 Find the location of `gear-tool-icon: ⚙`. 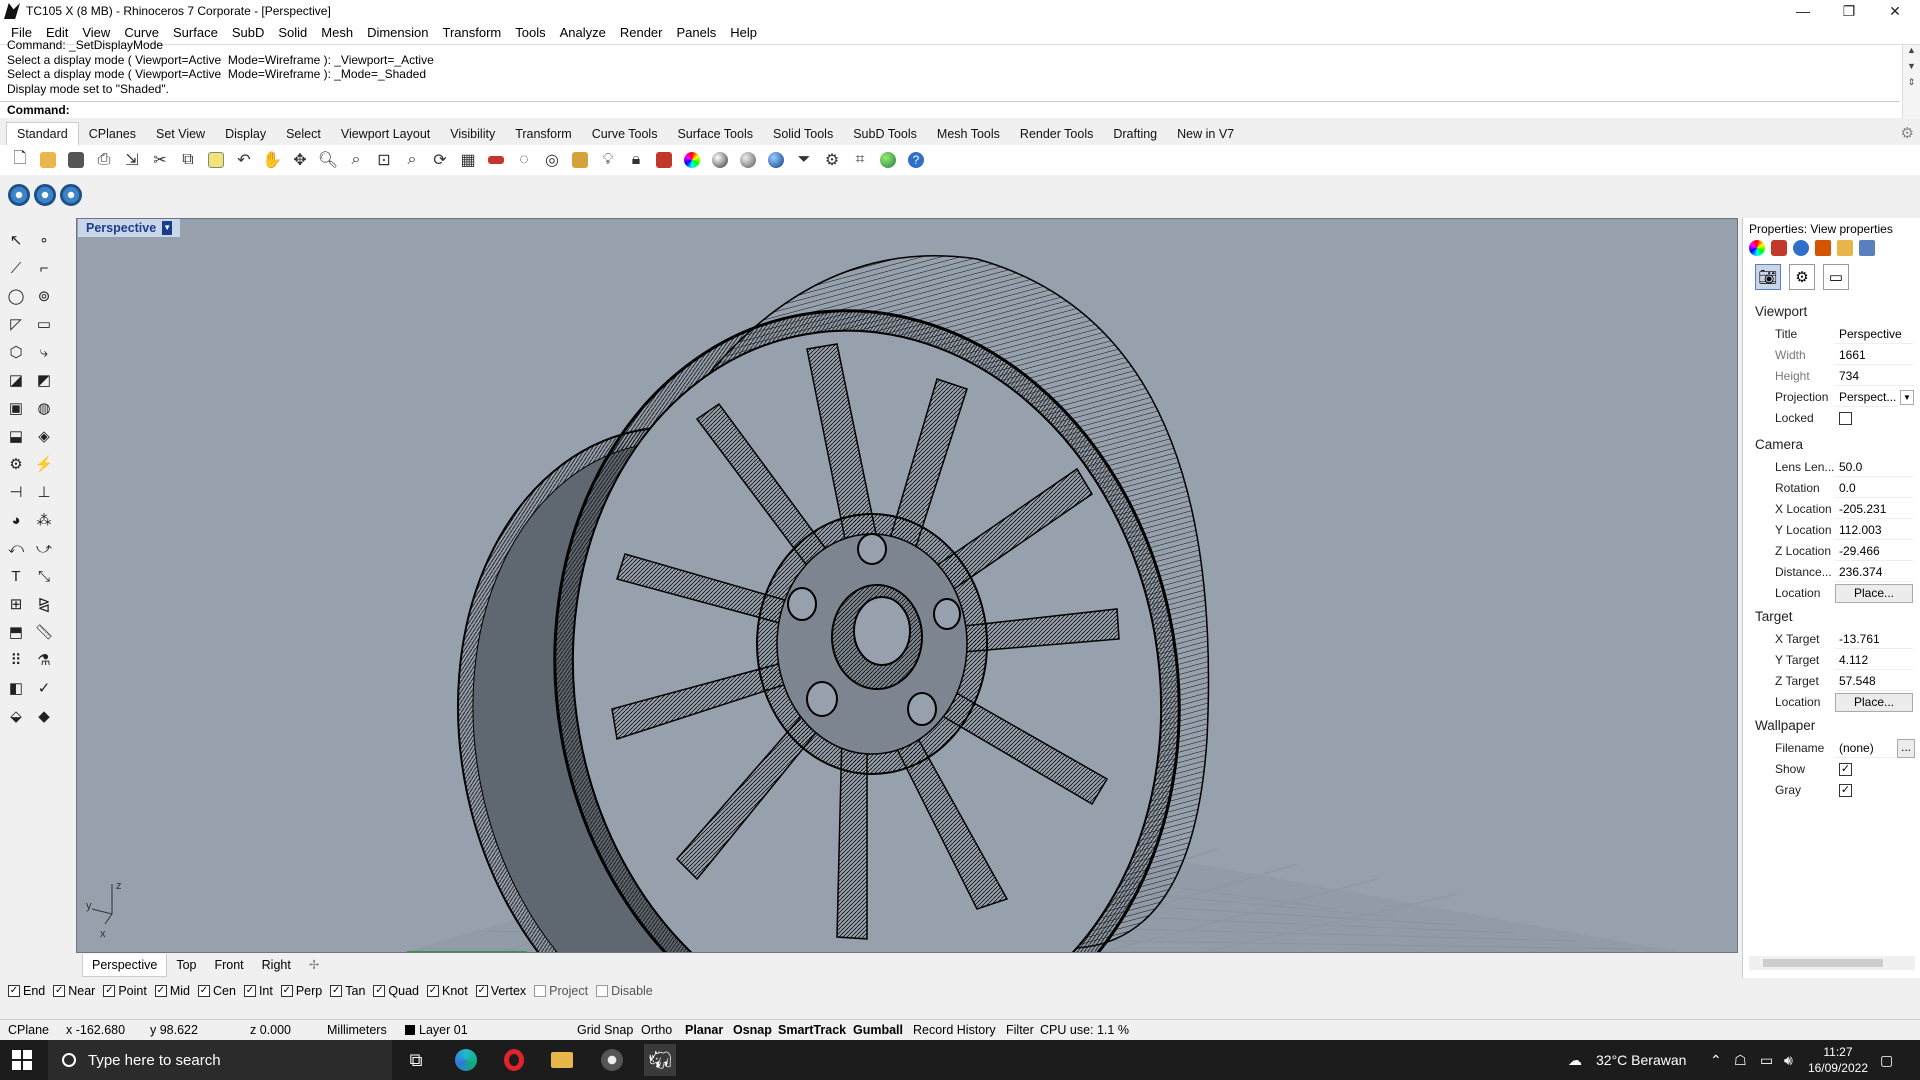

gear-tool-icon: ⚙ is located at coordinates (16, 464).